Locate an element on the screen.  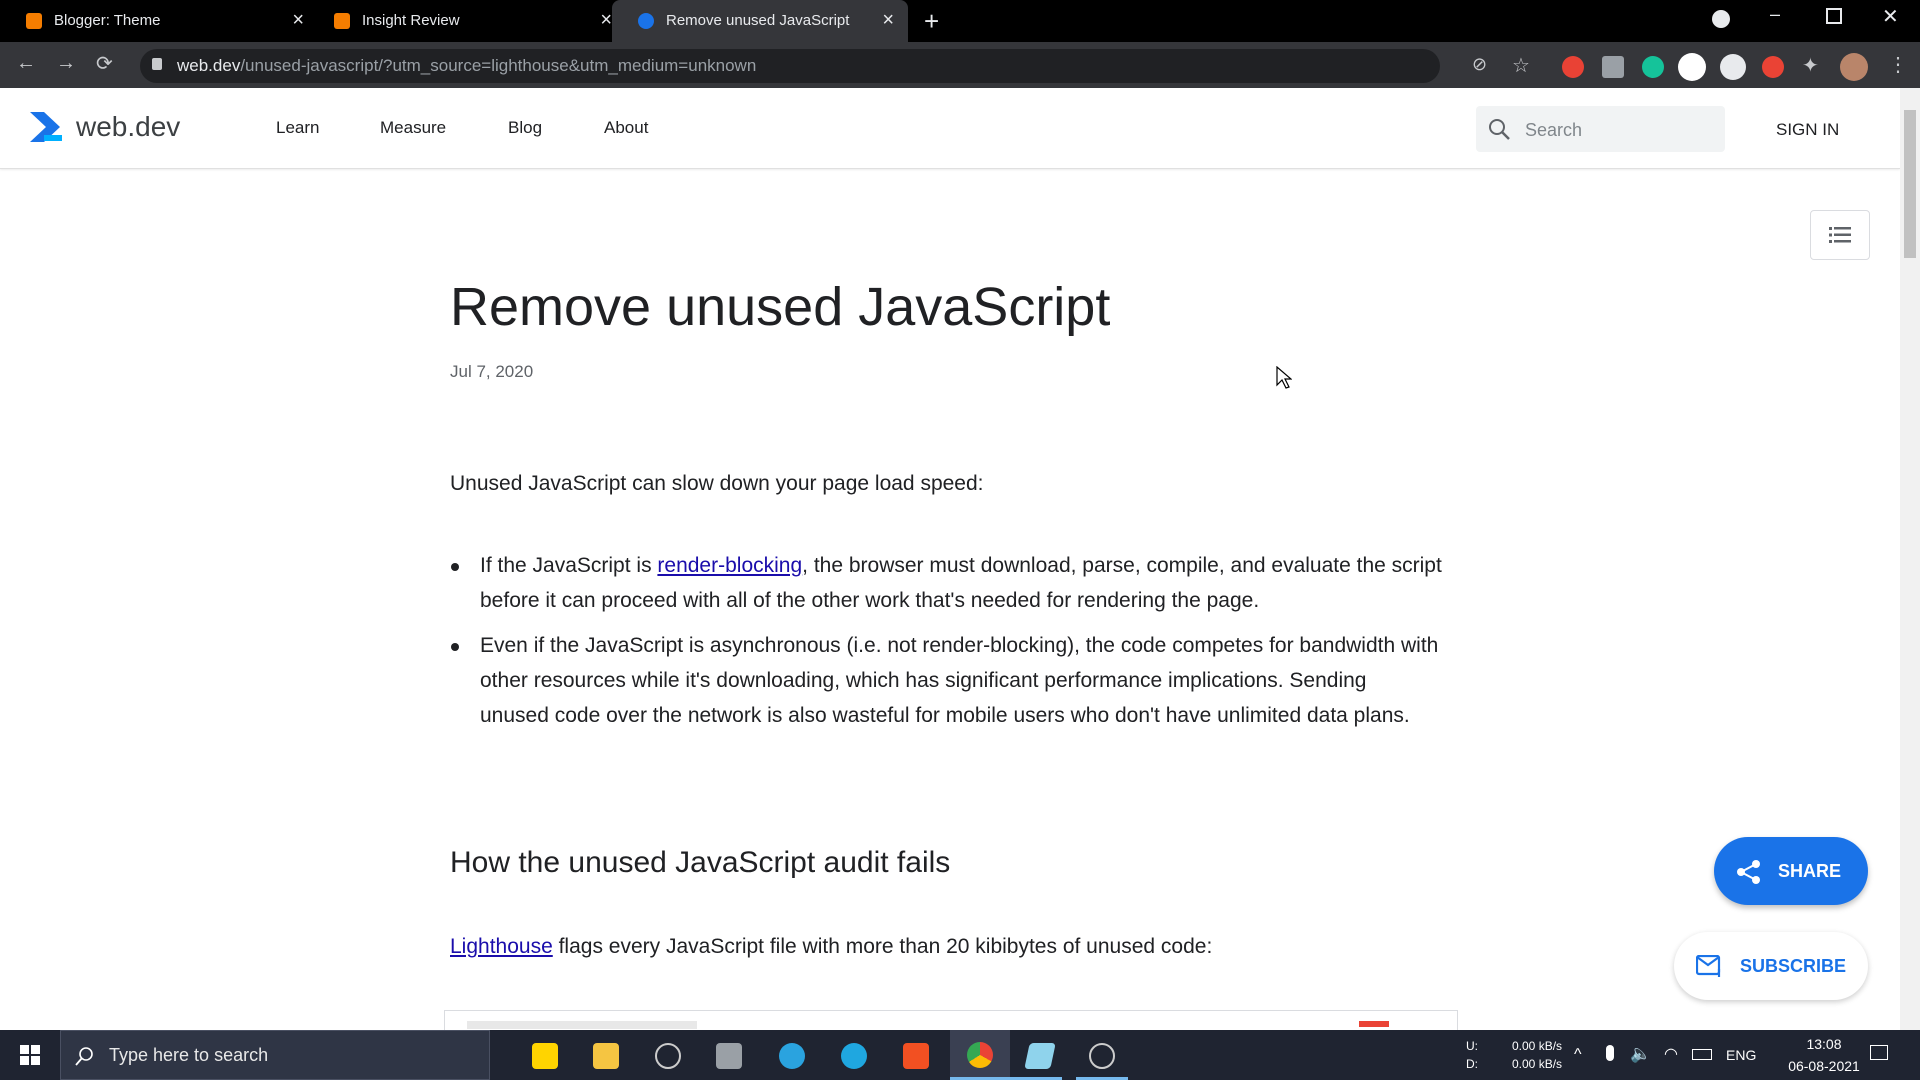
tab-title: Remove unused JavaScript is located at coordinates (758, 20).